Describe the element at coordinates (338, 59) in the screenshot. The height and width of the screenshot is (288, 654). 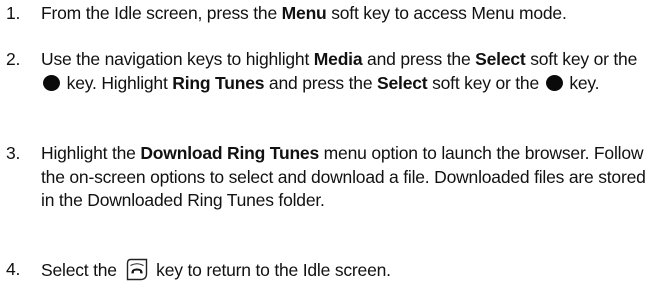
I see `media-label: Media` at that location.